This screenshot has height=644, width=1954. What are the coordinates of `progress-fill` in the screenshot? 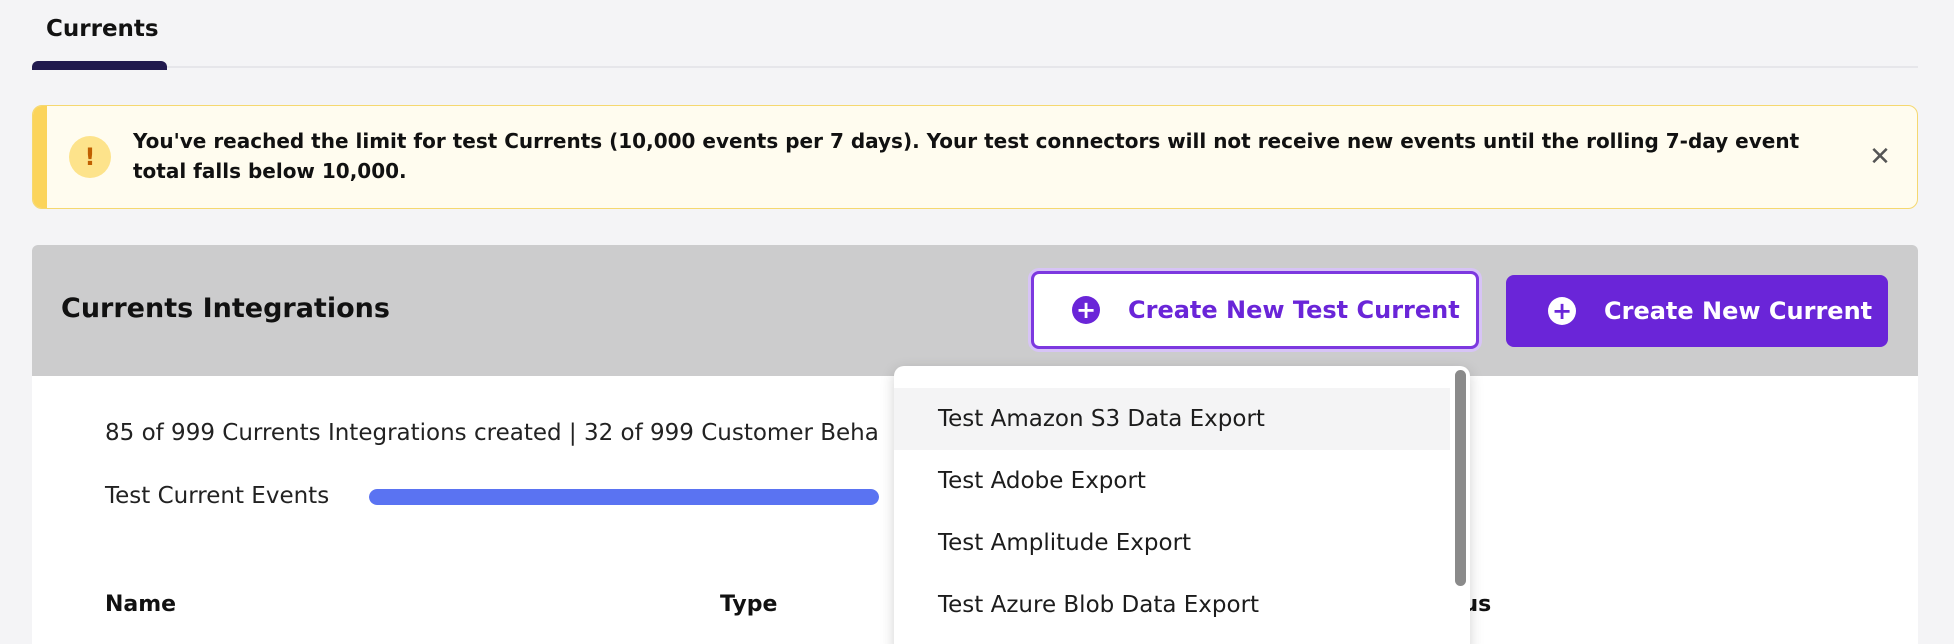 It's located at (624, 497).